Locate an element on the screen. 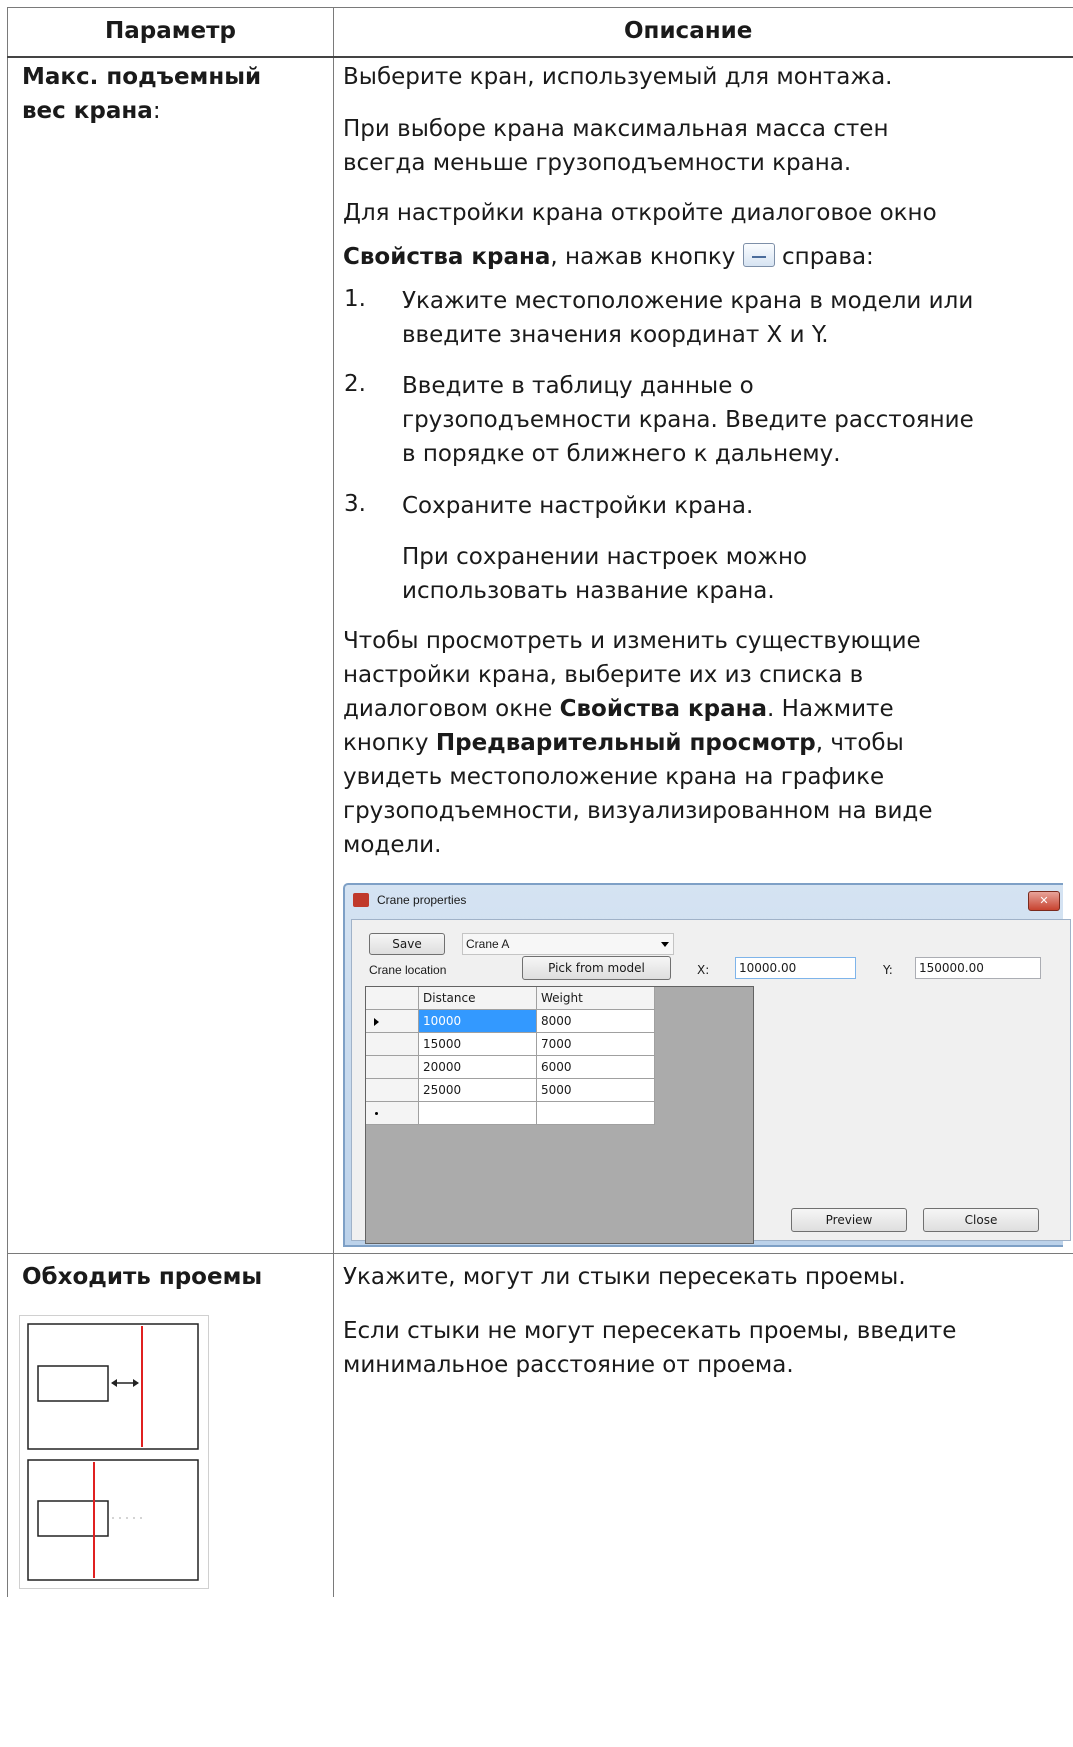 This screenshot has width=1073, height=1747. grid-cell-distance-2: 15000 is located at coordinates (478, 1044).